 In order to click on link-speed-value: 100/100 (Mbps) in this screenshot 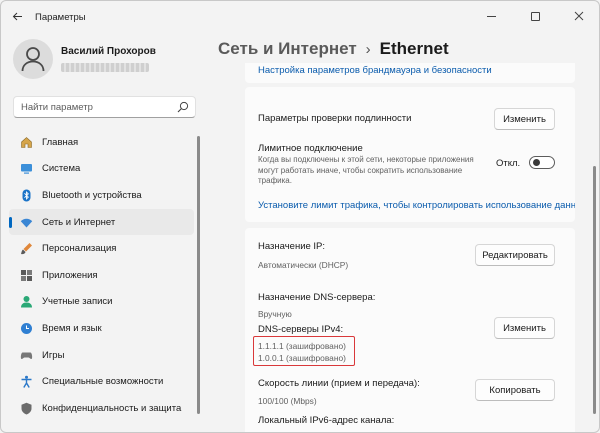, I will do `click(287, 401)`.